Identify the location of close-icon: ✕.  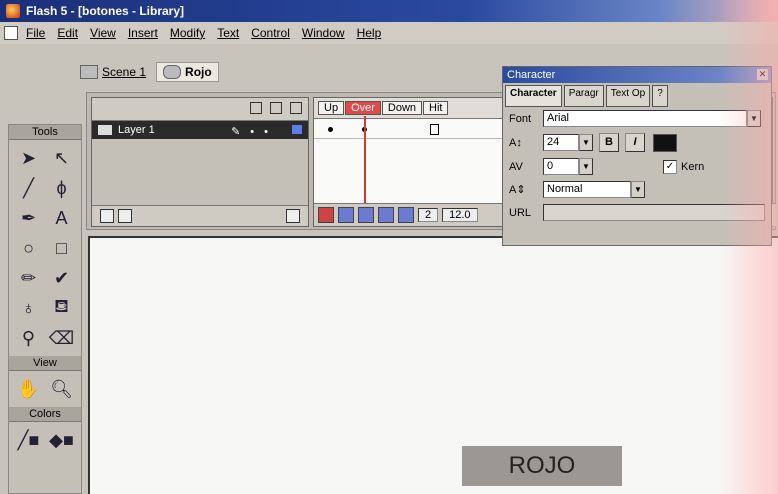
(762, 74).